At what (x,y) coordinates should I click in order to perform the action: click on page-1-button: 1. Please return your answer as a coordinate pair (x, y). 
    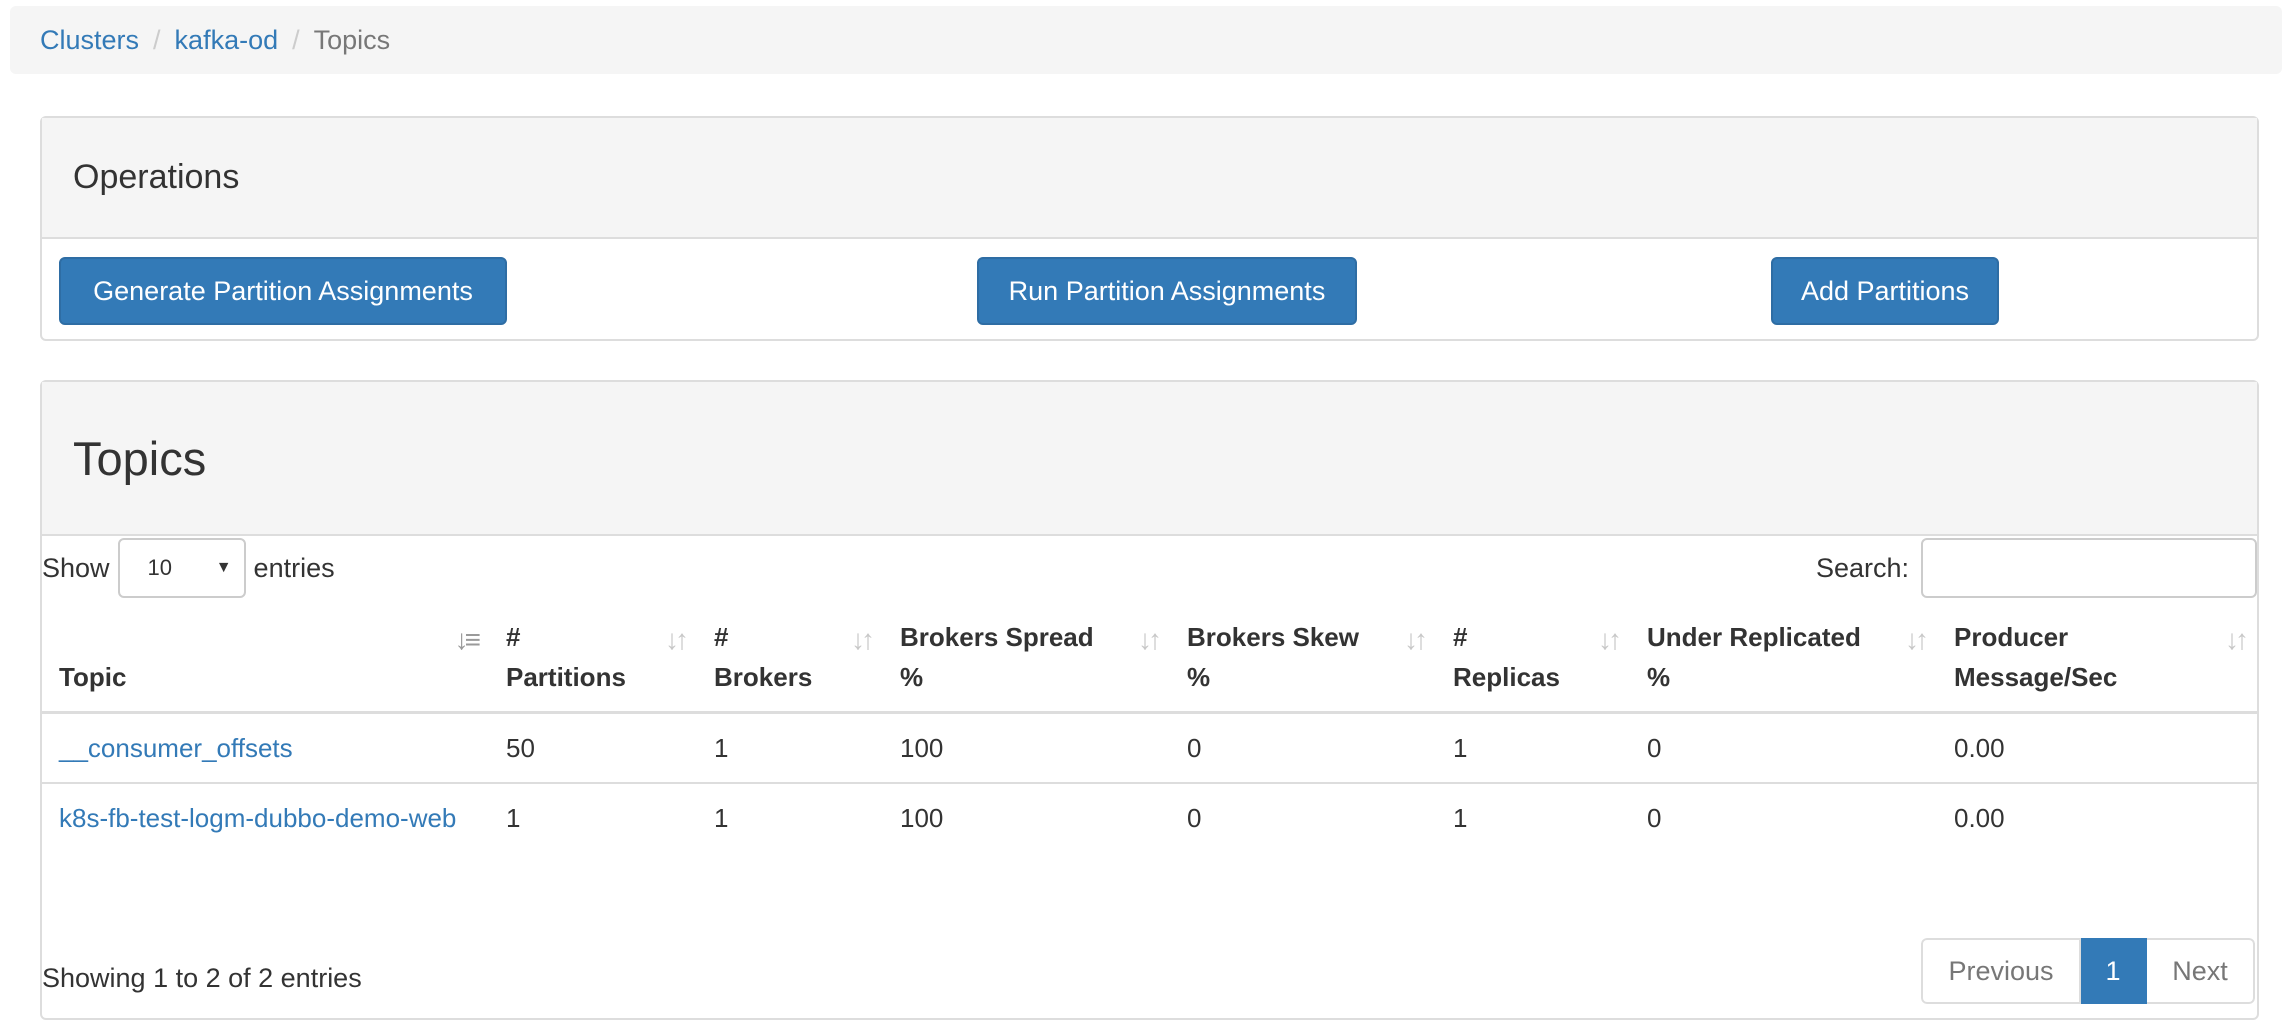
    Looking at the image, I should click on (2114, 971).